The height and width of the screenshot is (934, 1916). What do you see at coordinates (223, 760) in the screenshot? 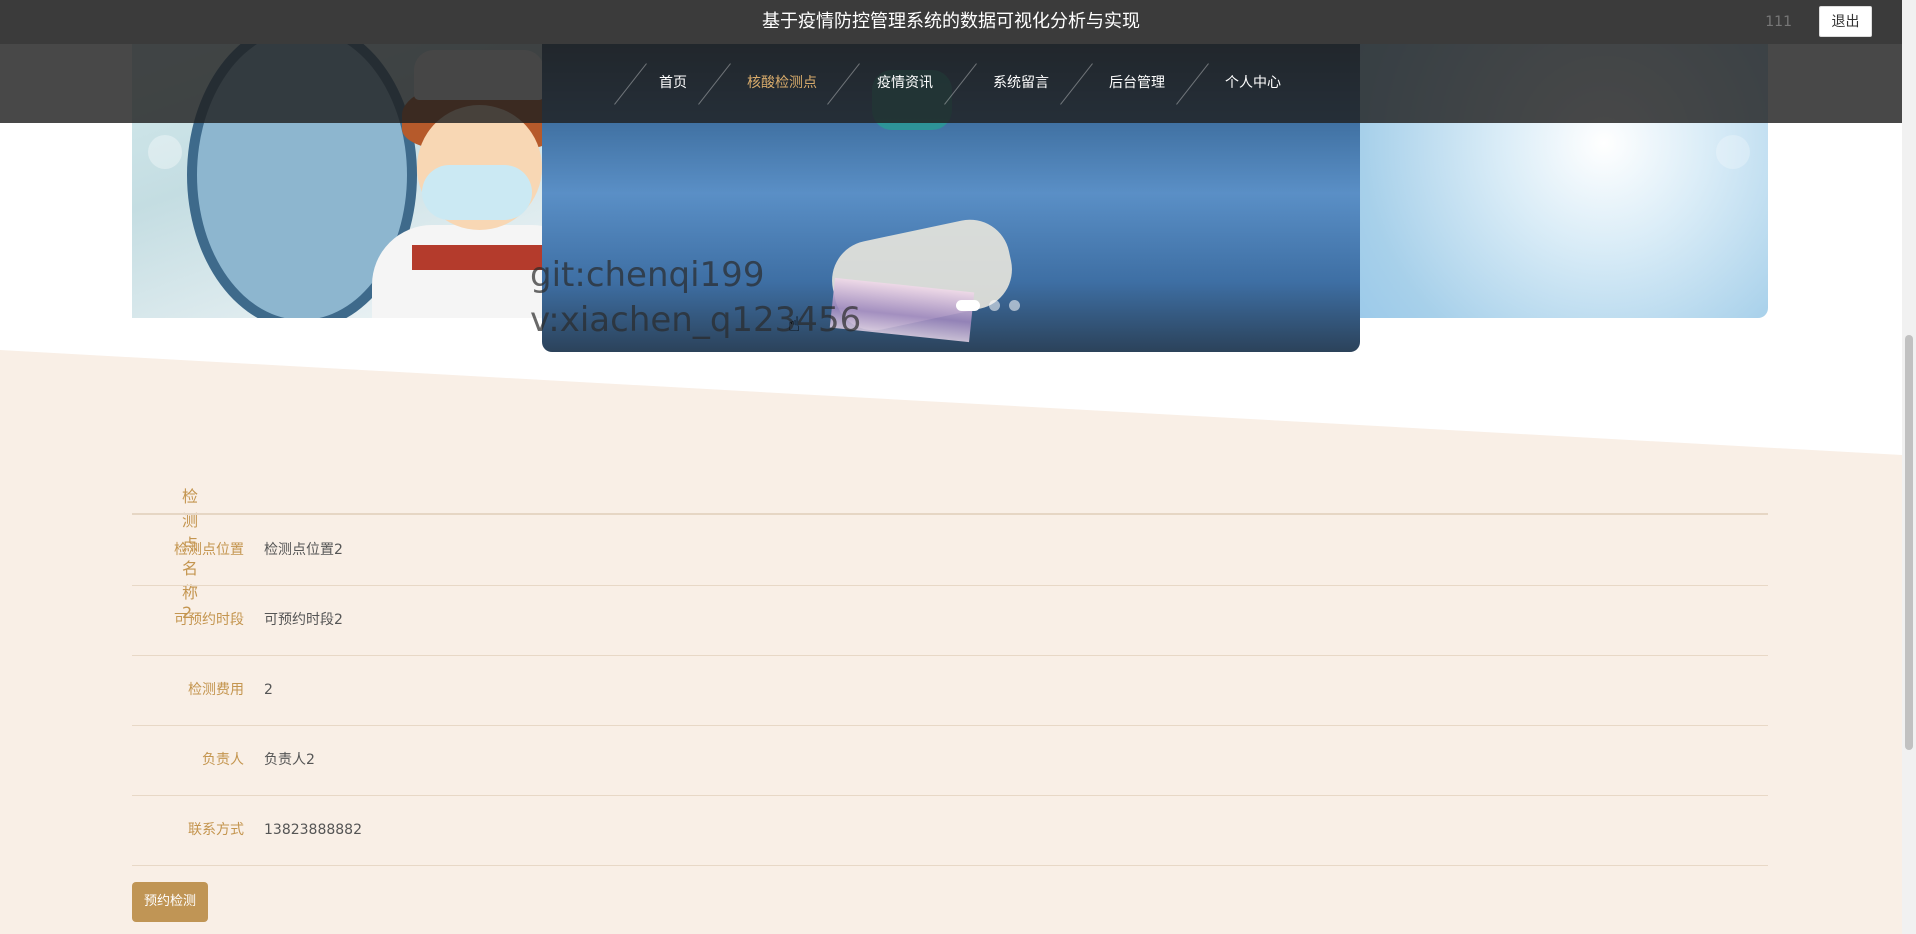
I see `row-label: 负责人` at bounding box center [223, 760].